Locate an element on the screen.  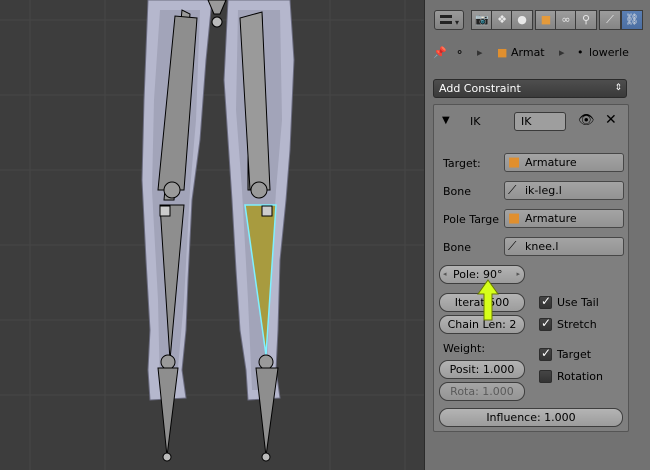
close-icon: ✕ is located at coordinates (611, 120).